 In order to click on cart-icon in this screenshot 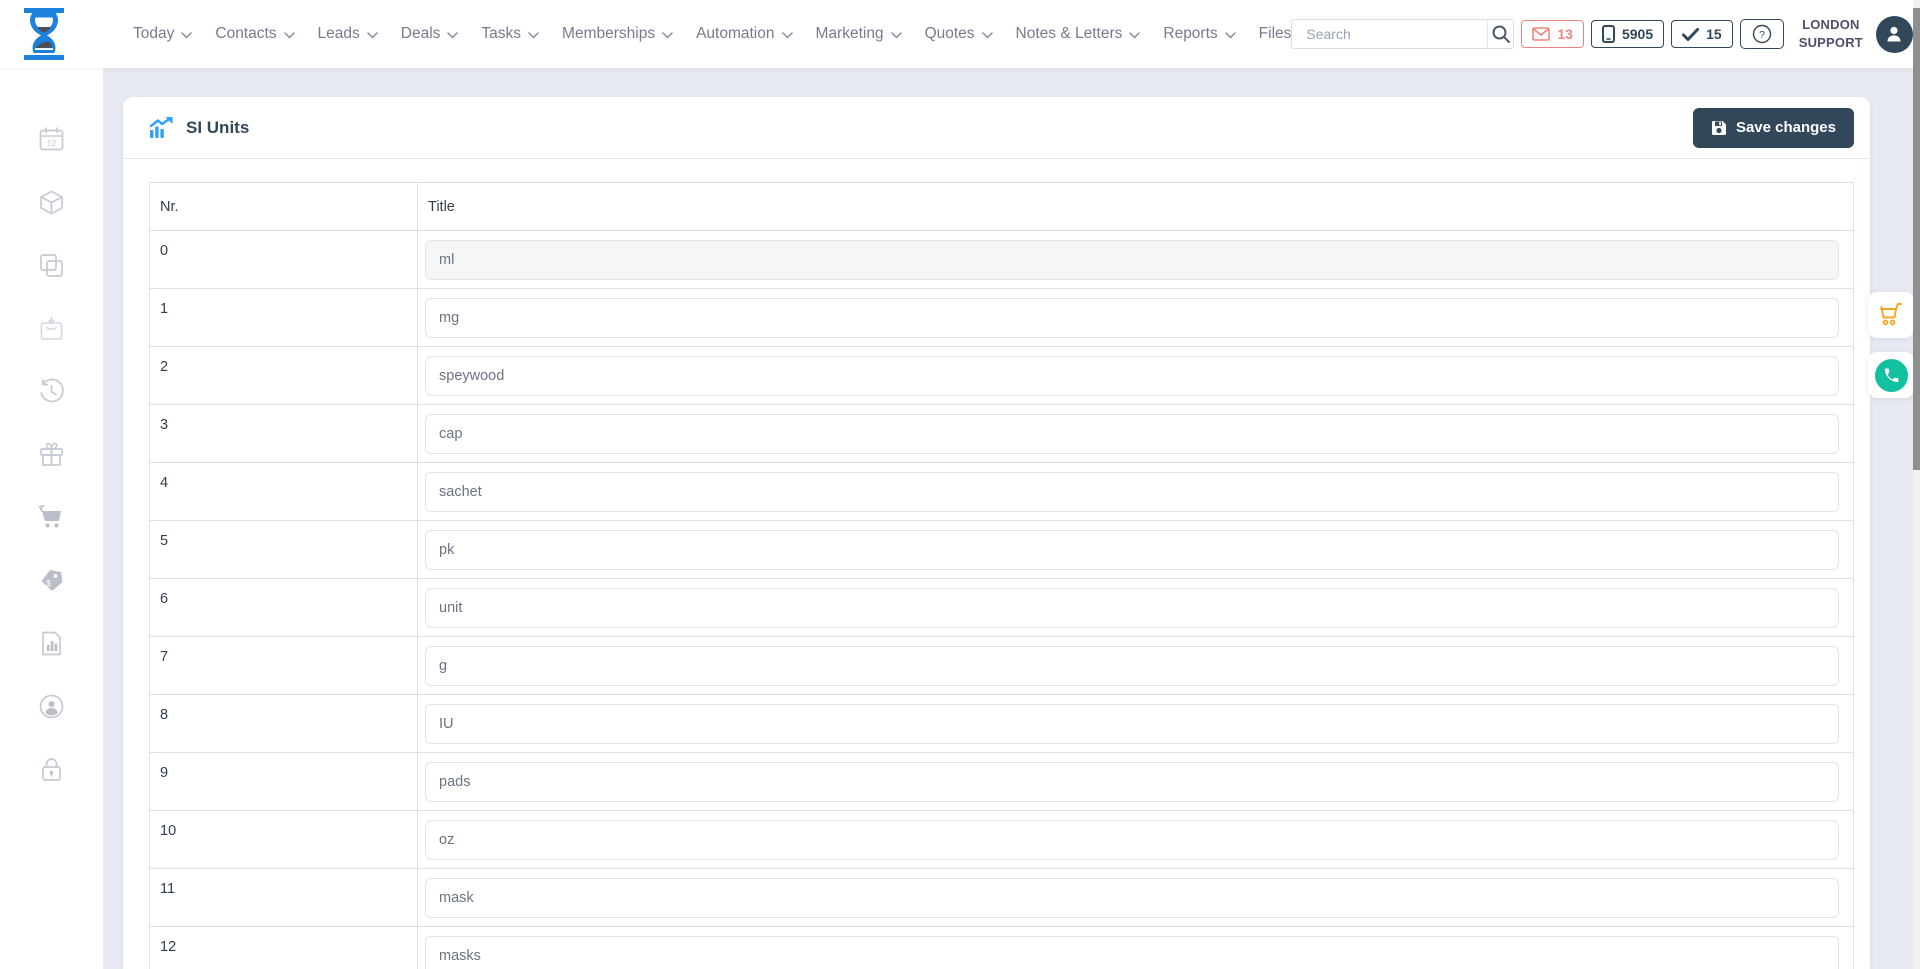, I will do `click(51, 517)`.